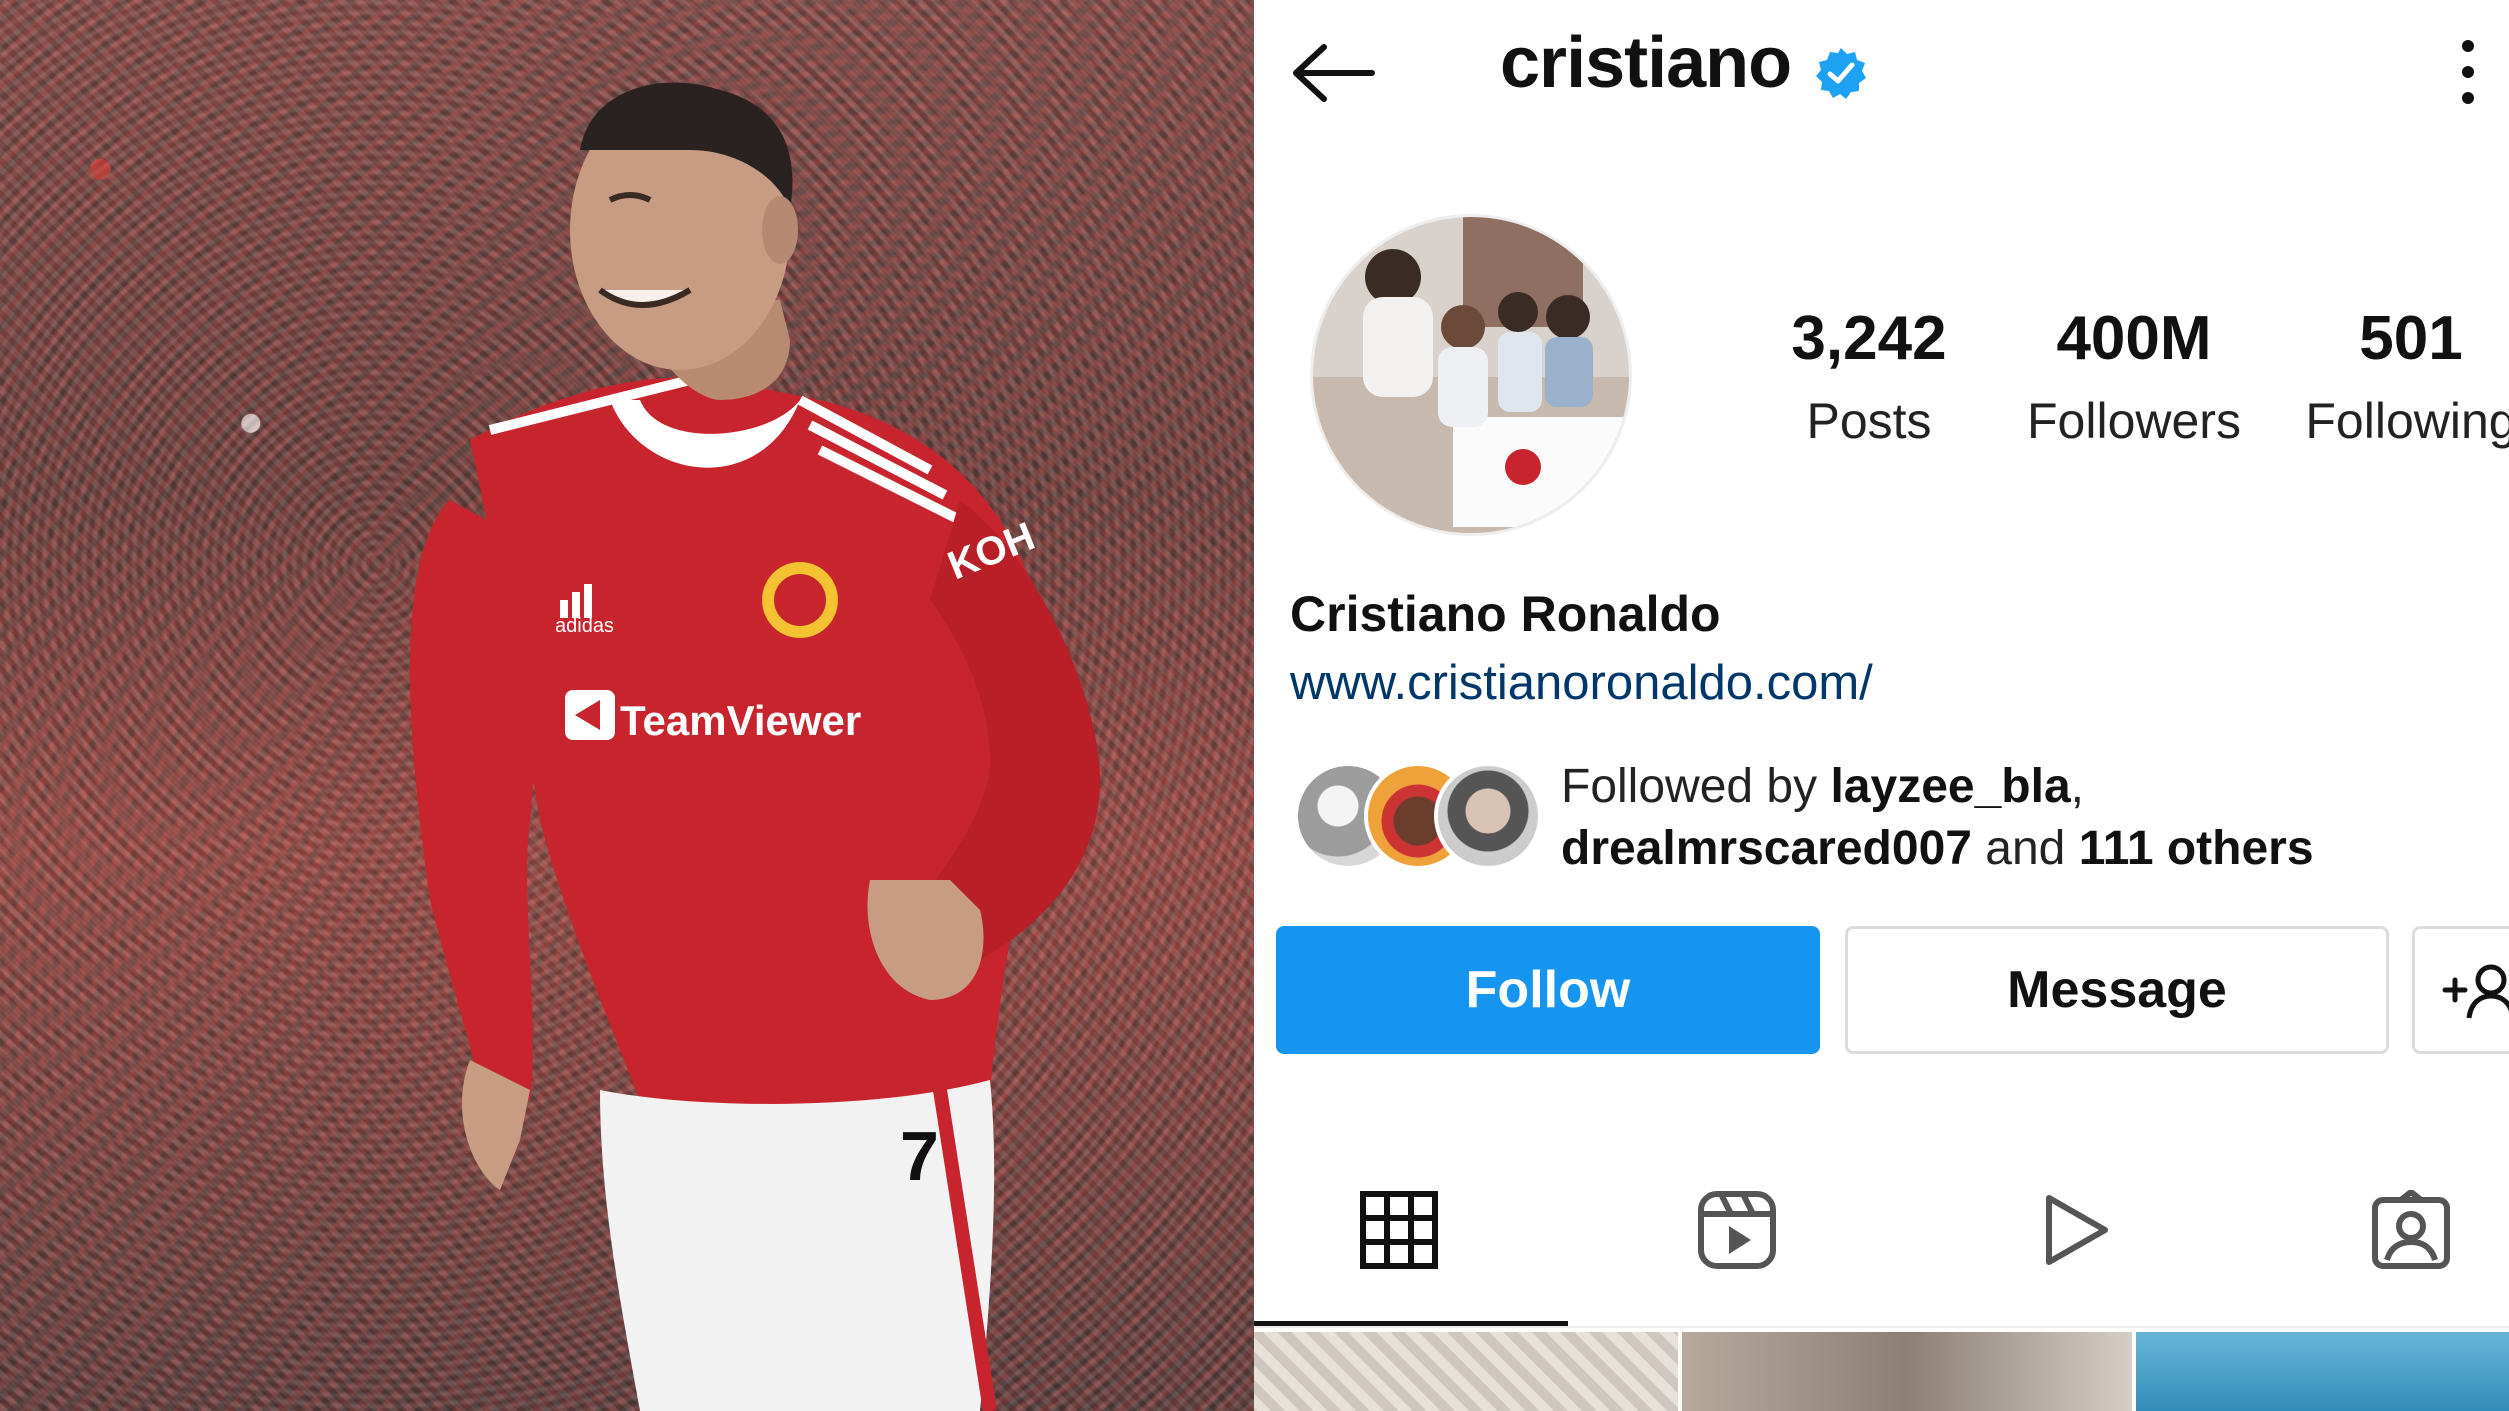 This screenshot has height=1411, width=2509. Describe the element at coordinates (2134, 379) in the screenshot. I see `stat-followers: 400M Followers` at that location.